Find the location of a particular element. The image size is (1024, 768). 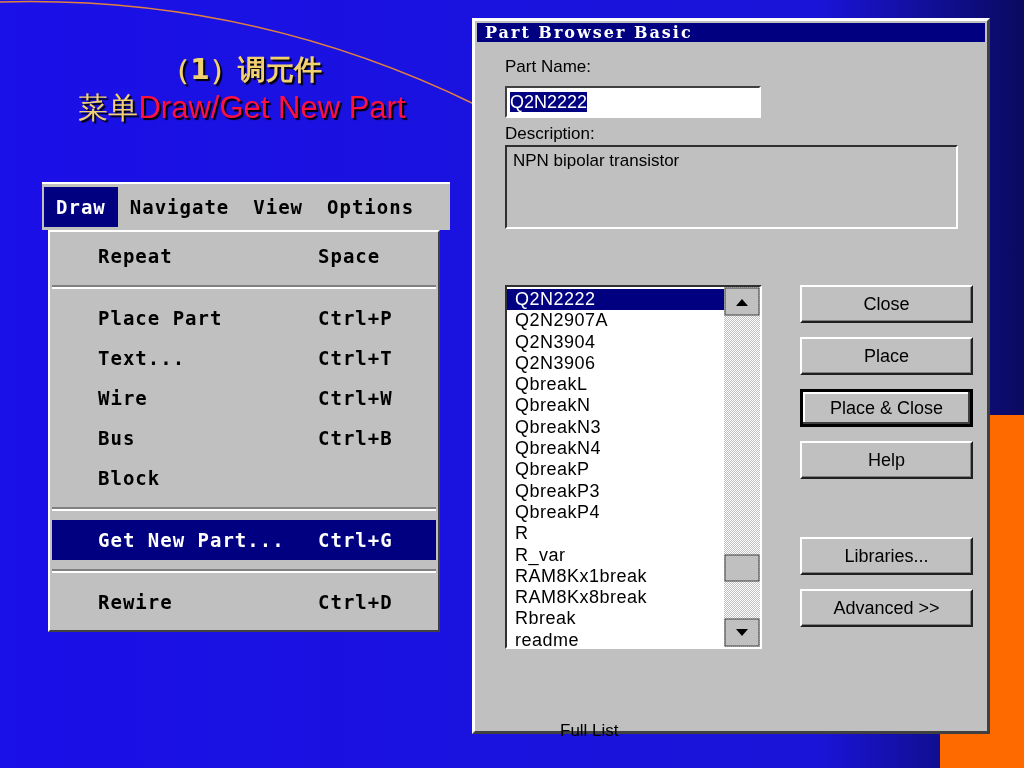

slide-heading: （1）调元件 is located at coordinates (242, 70).